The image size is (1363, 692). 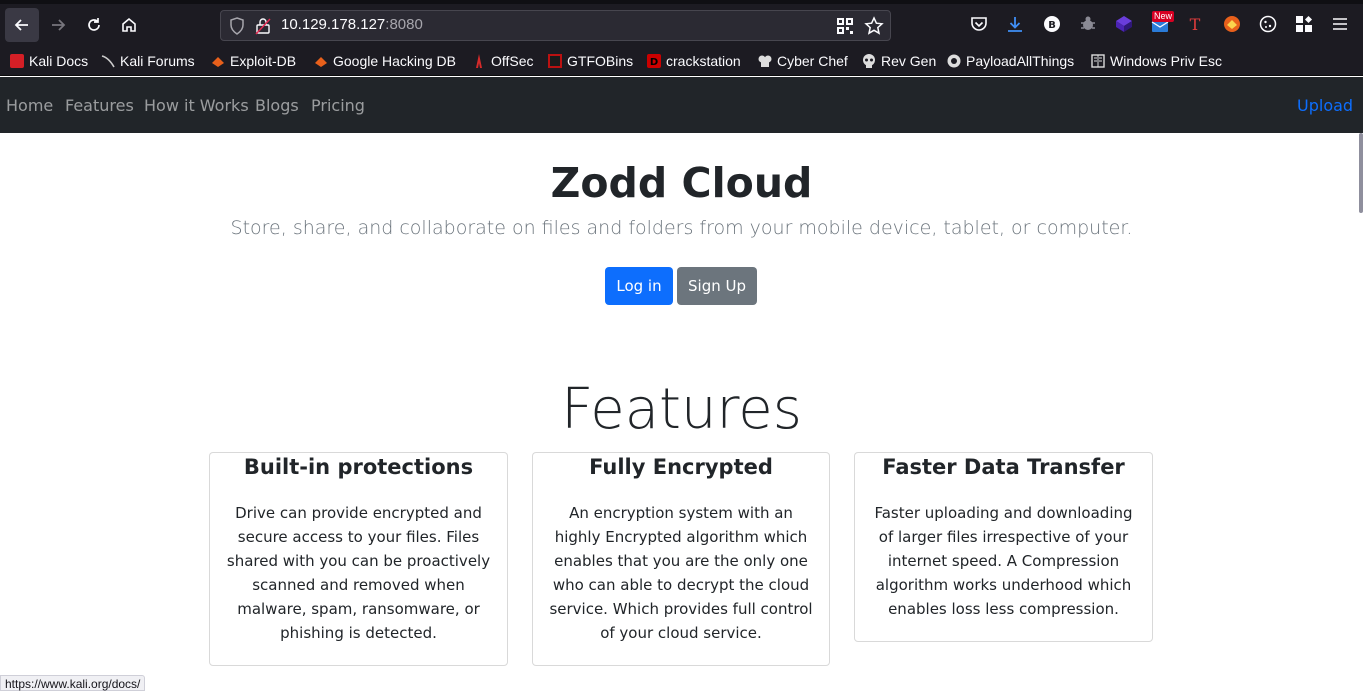 I want to click on bookmark-cyber-chef: Cyber Chef, so click(x=803, y=61).